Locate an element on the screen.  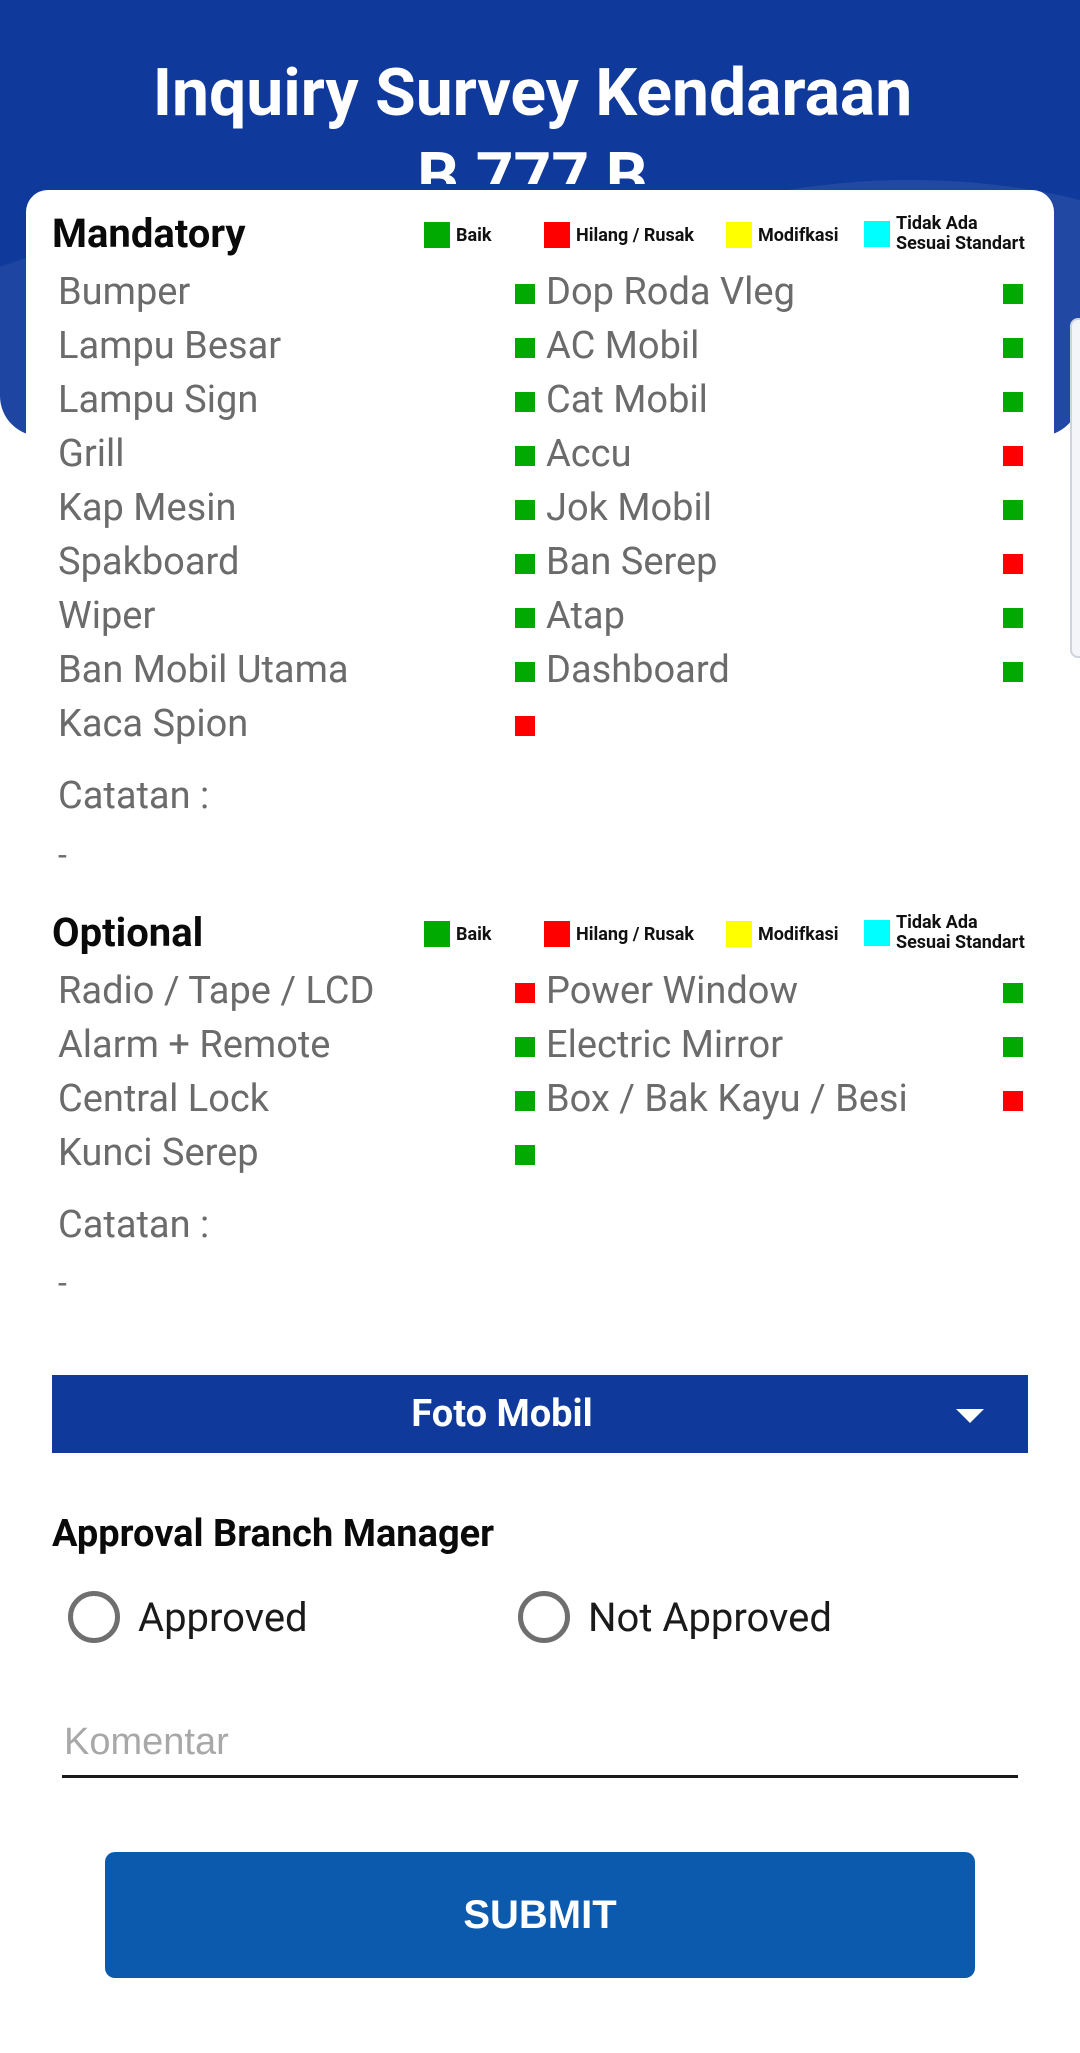
komentar-input is located at coordinates (540, 1744).